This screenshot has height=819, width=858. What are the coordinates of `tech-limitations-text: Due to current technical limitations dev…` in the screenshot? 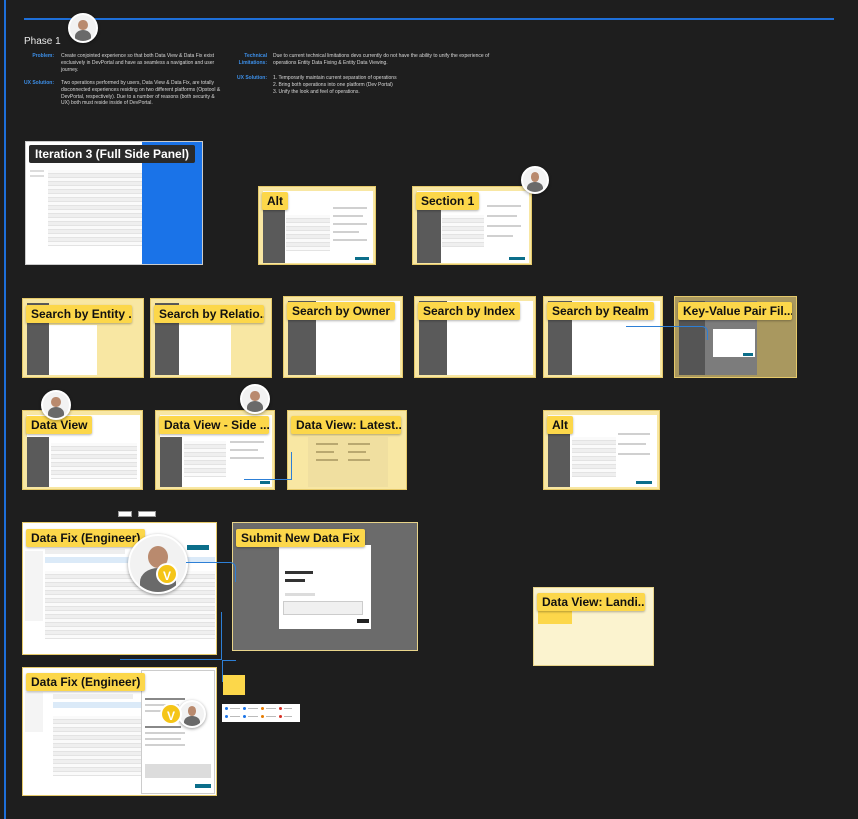 It's located at (381, 59).